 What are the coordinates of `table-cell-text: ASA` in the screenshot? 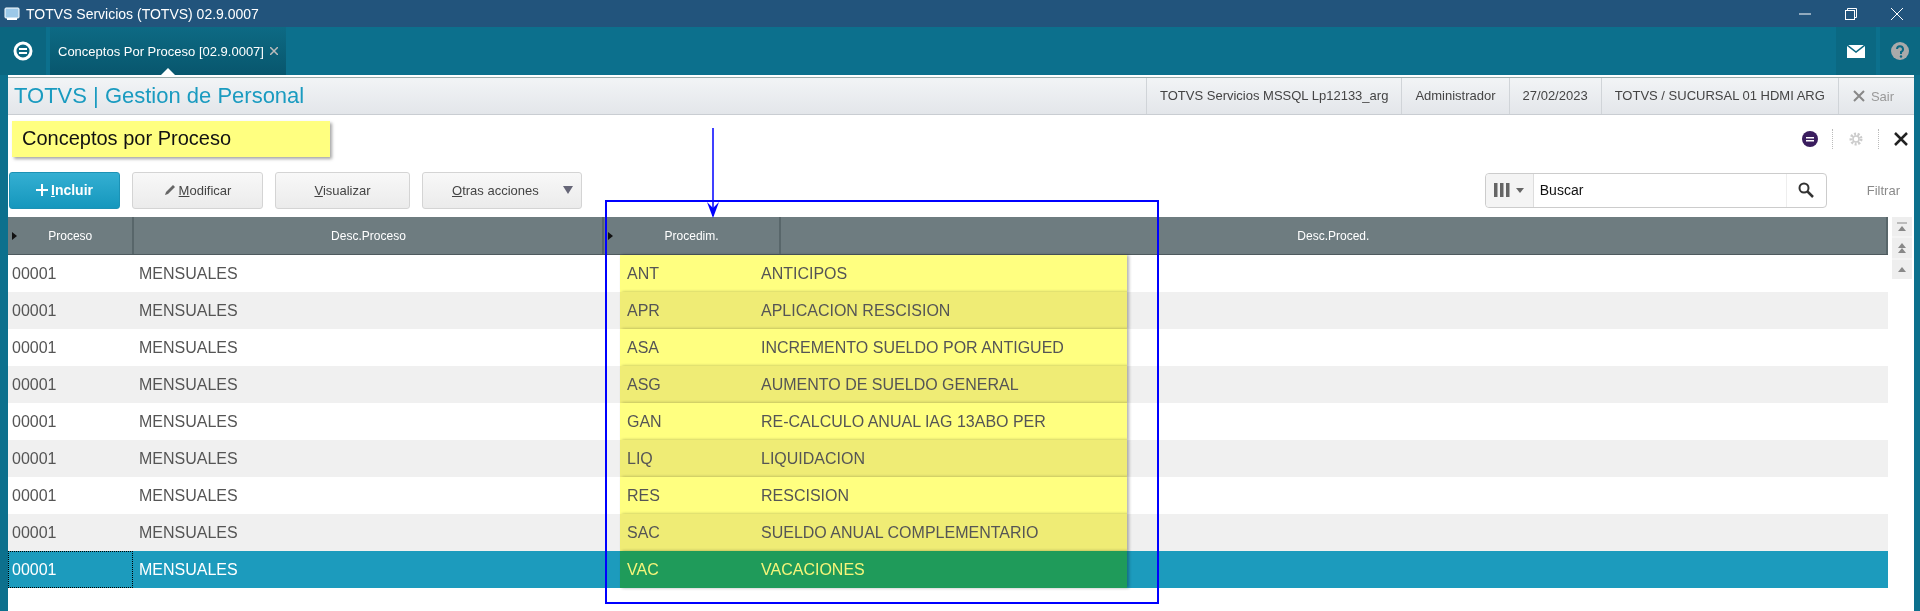 It's located at (643, 347).